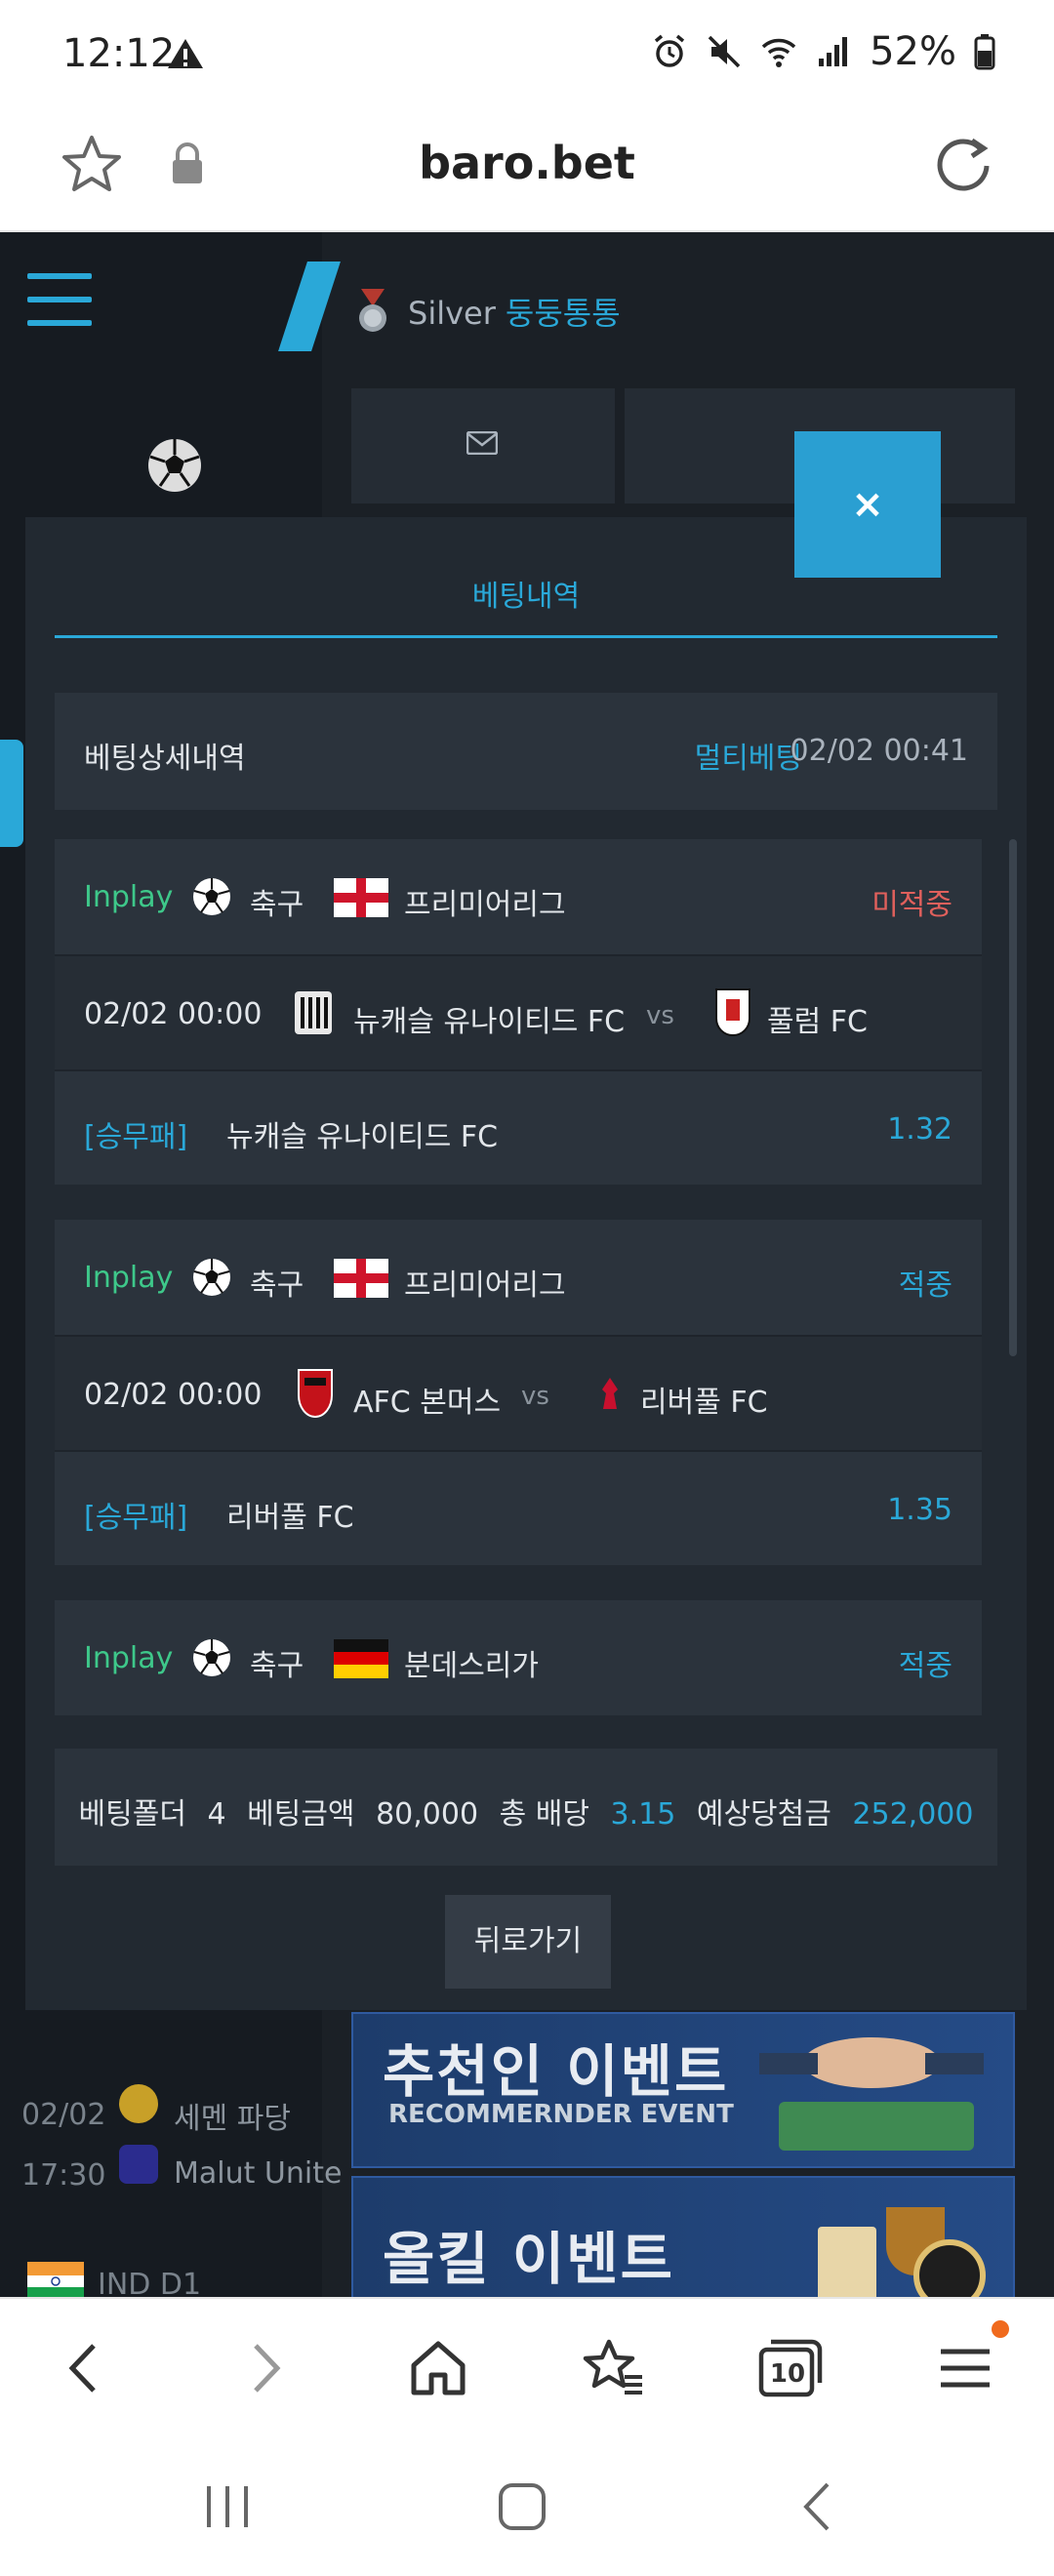 The height and width of the screenshot is (2576, 1054). Describe the element at coordinates (362, 1137) in the screenshot. I see `picked-selection: 뉴캐슬 유나이티드 FC` at that location.